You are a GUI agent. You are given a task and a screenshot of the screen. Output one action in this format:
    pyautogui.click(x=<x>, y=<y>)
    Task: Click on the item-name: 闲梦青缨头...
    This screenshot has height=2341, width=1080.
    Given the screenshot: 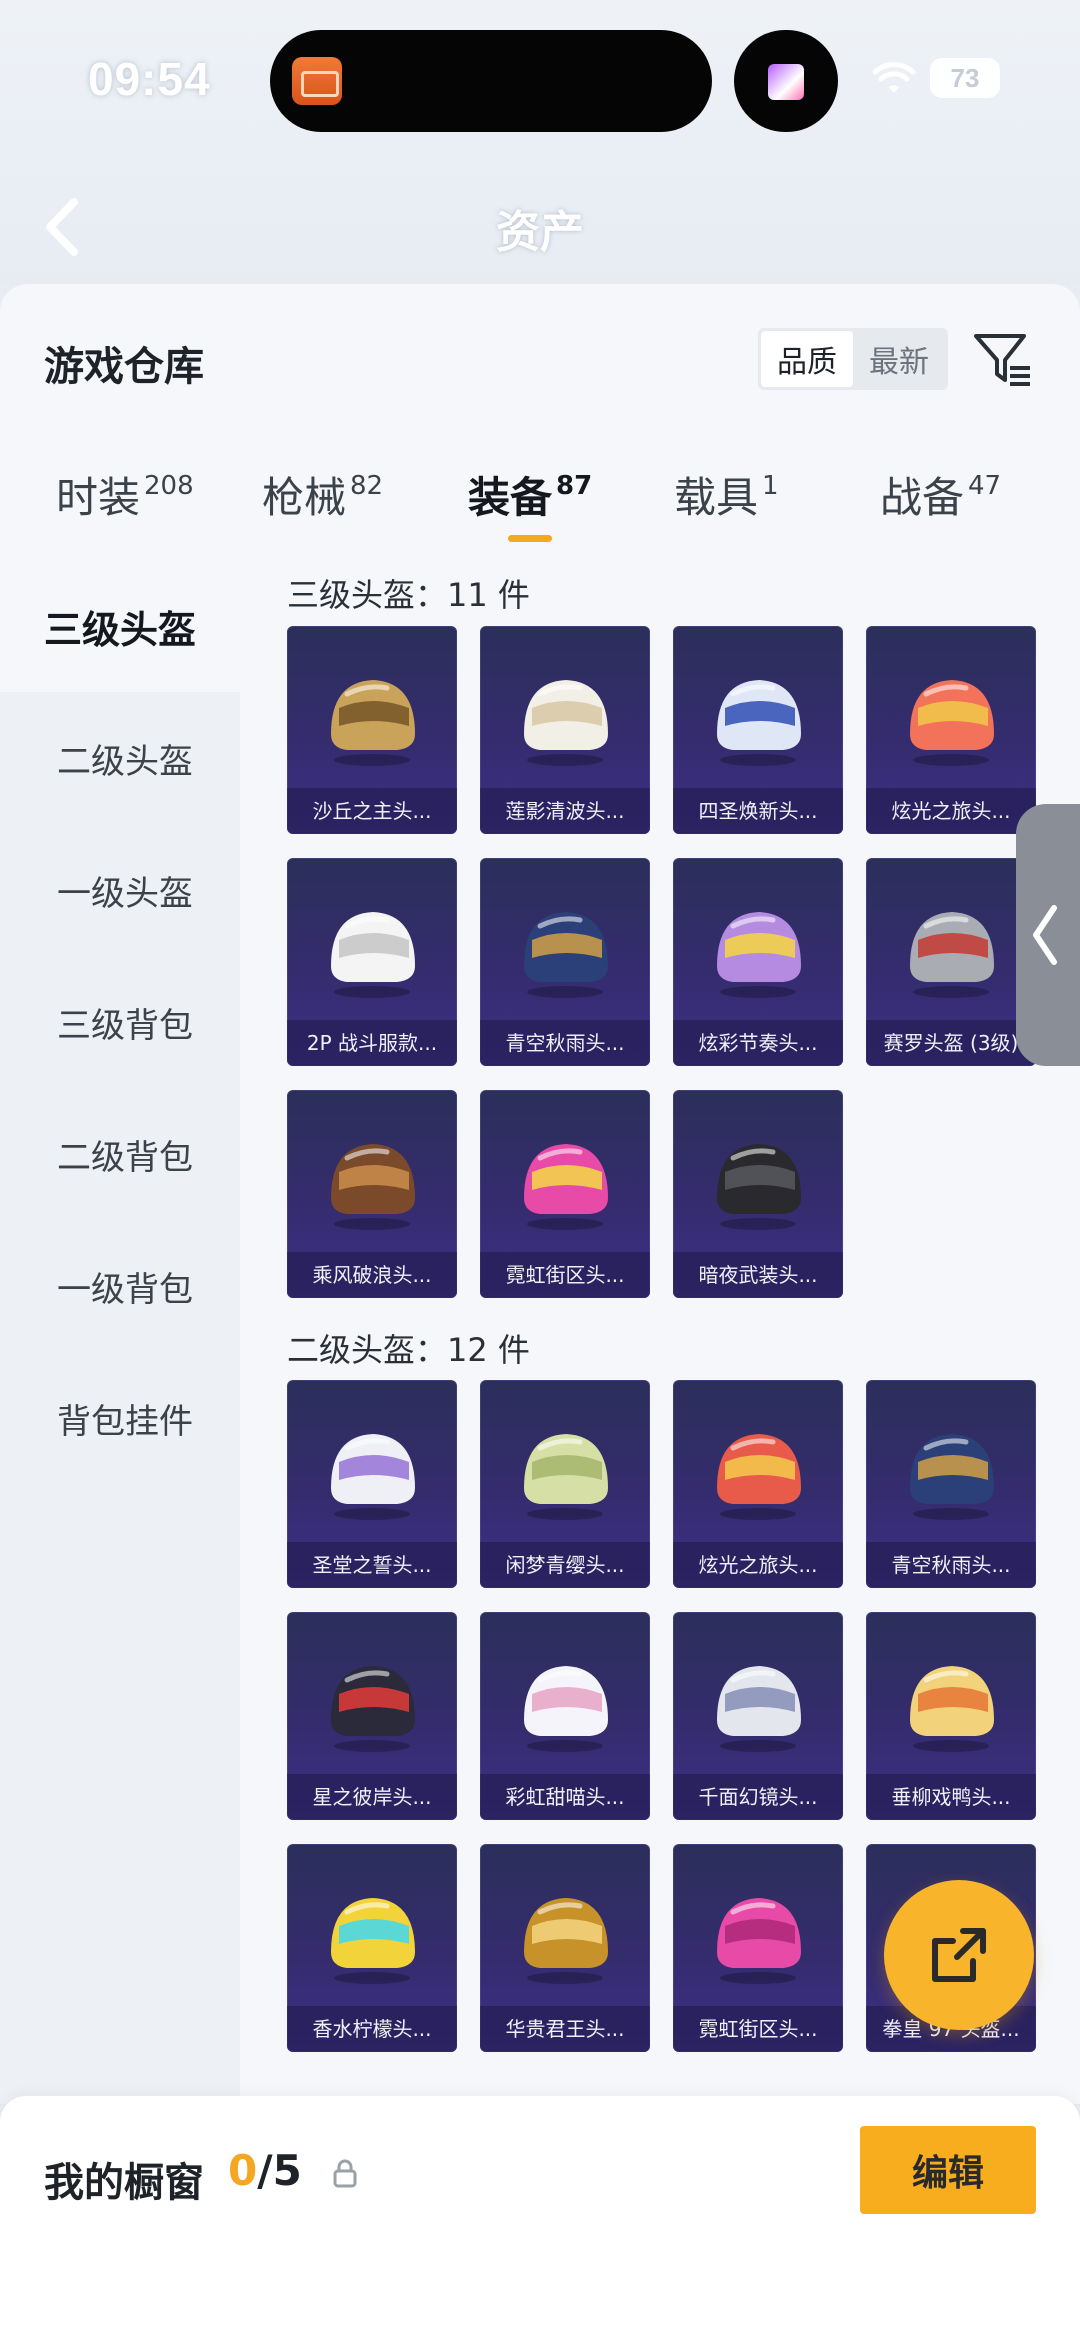 What is the action you would take?
    pyautogui.click(x=565, y=1565)
    